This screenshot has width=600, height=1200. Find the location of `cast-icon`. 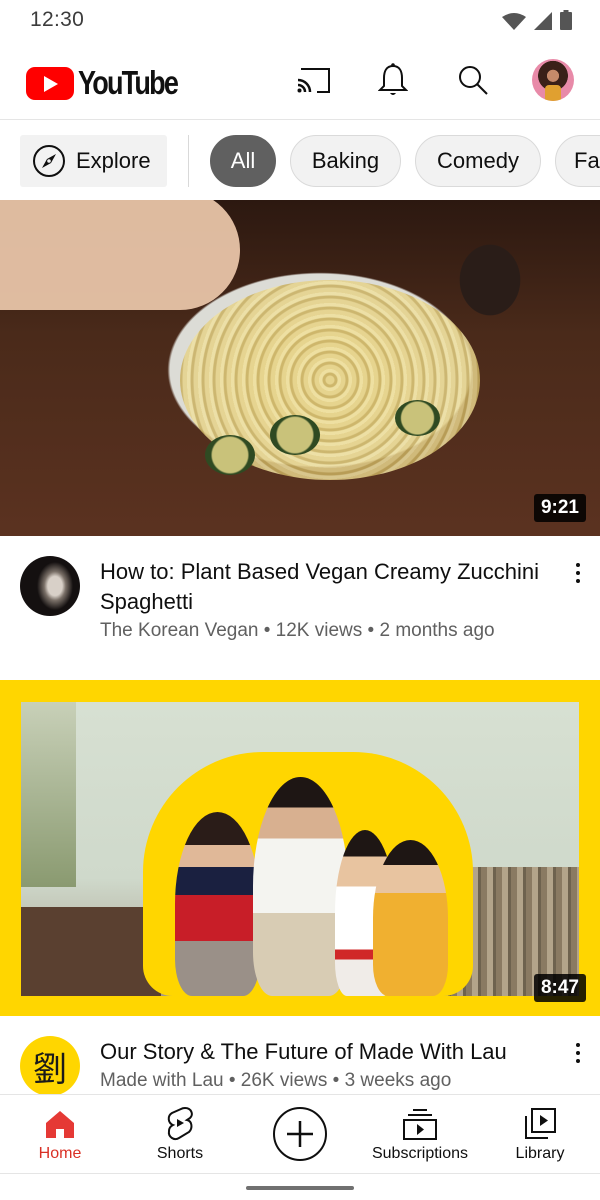

cast-icon is located at coordinates (313, 80).